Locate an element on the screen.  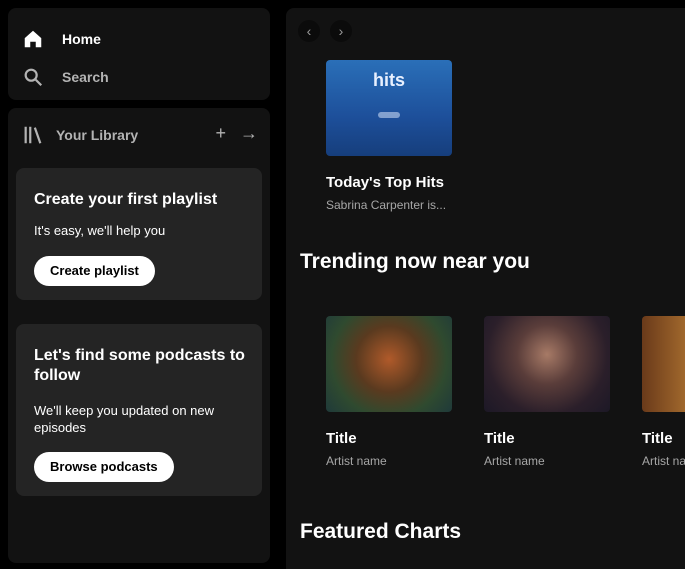
section-title-featured-charts: Featured Charts is located at coordinates (380, 532).